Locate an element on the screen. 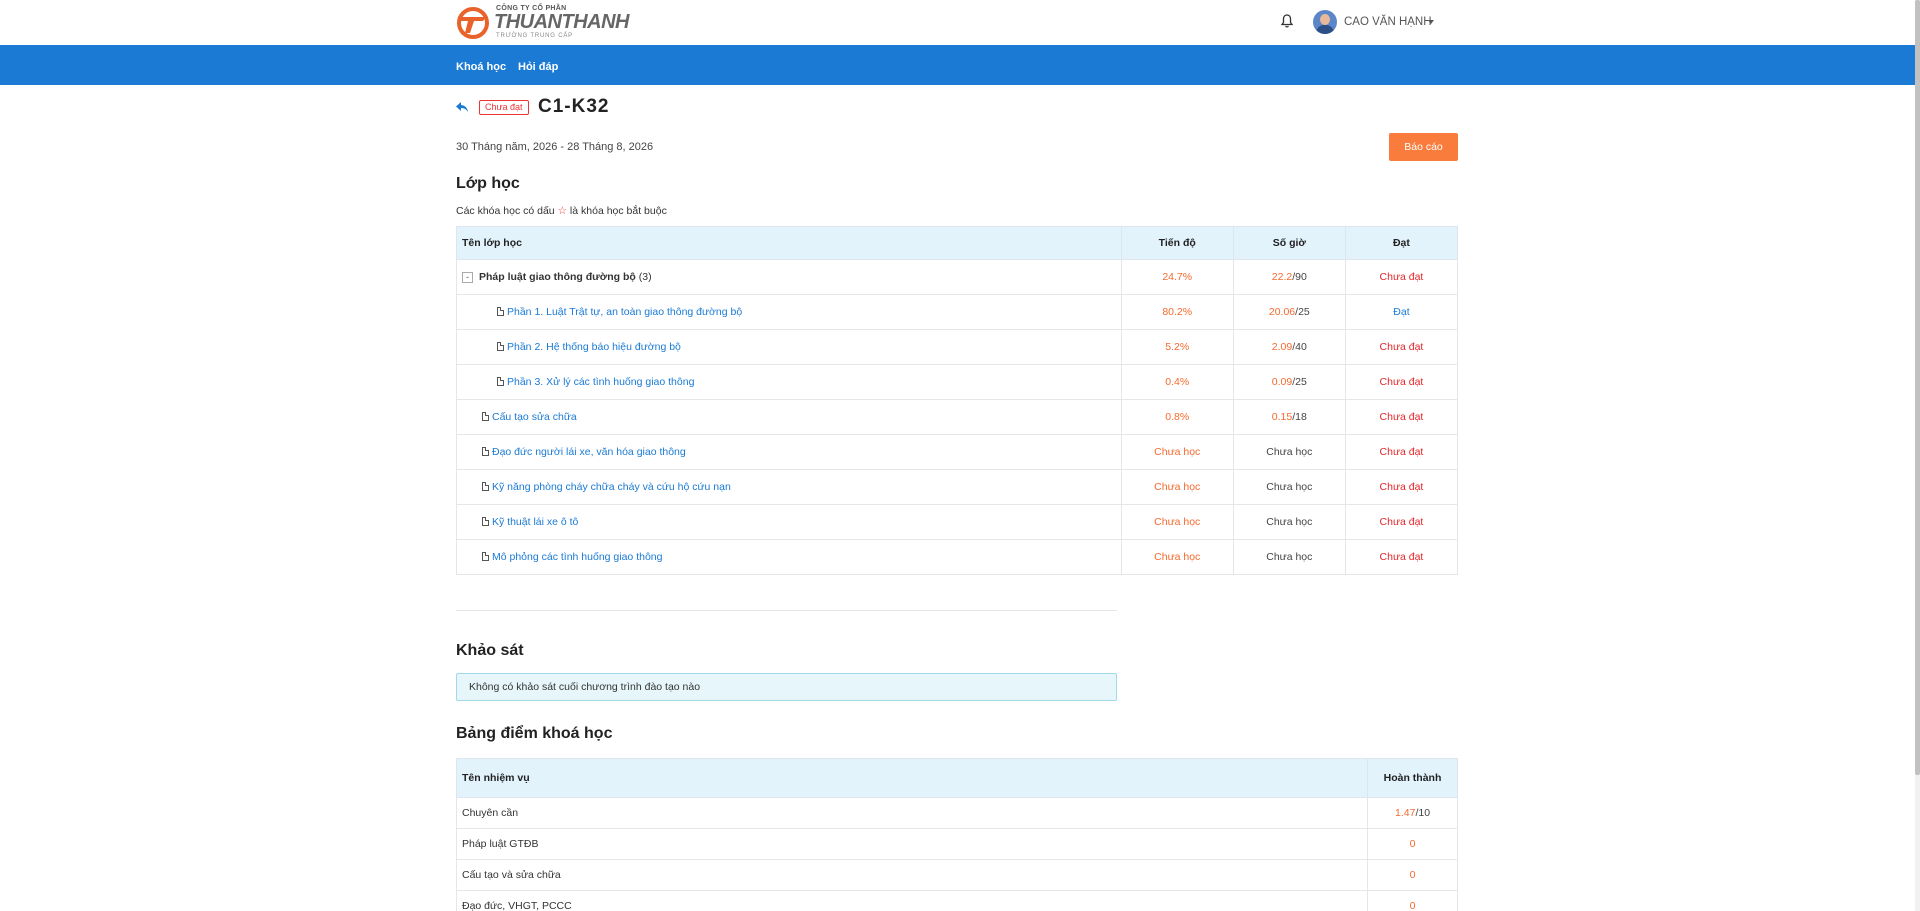 Image resolution: width=1920 pixels, height=911 pixels. classes-section-title: Lớp học is located at coordinates (488, 183).